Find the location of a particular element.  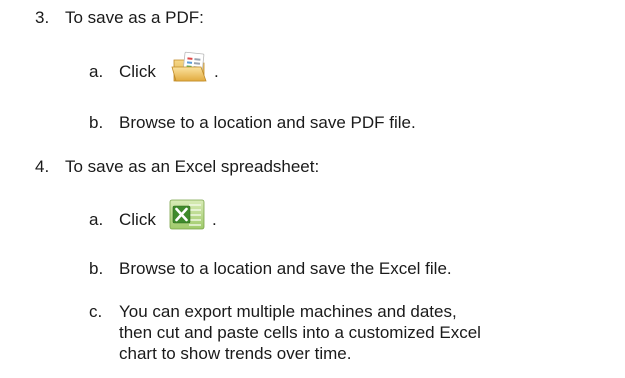

step-number: 4. is located at coordinates (42, 166).